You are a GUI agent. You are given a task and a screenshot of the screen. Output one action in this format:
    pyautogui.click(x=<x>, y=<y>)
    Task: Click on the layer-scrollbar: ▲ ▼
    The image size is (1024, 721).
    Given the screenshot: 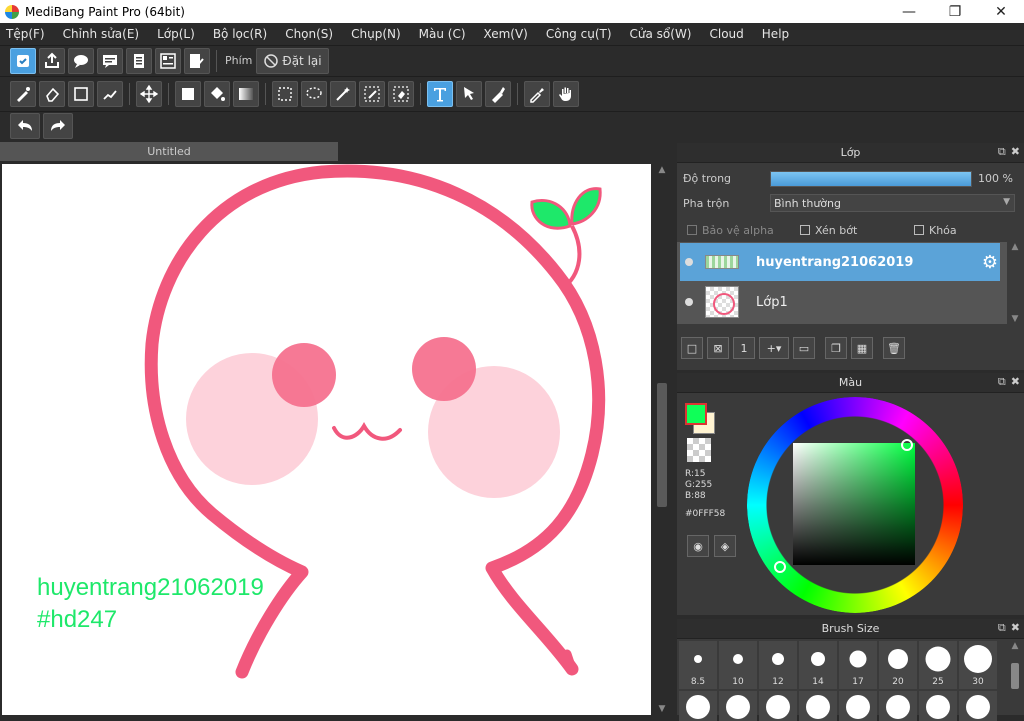 What is the action you would take?
    pyautogui.click(x=1015, y=287)
    